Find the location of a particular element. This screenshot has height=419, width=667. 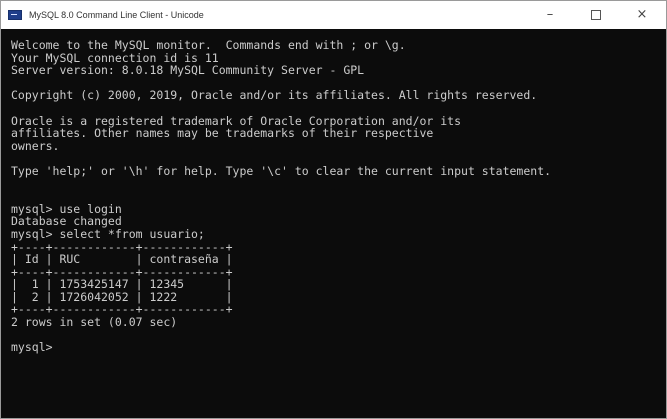

console-line: mysql> is located at coordinates (32, 347).